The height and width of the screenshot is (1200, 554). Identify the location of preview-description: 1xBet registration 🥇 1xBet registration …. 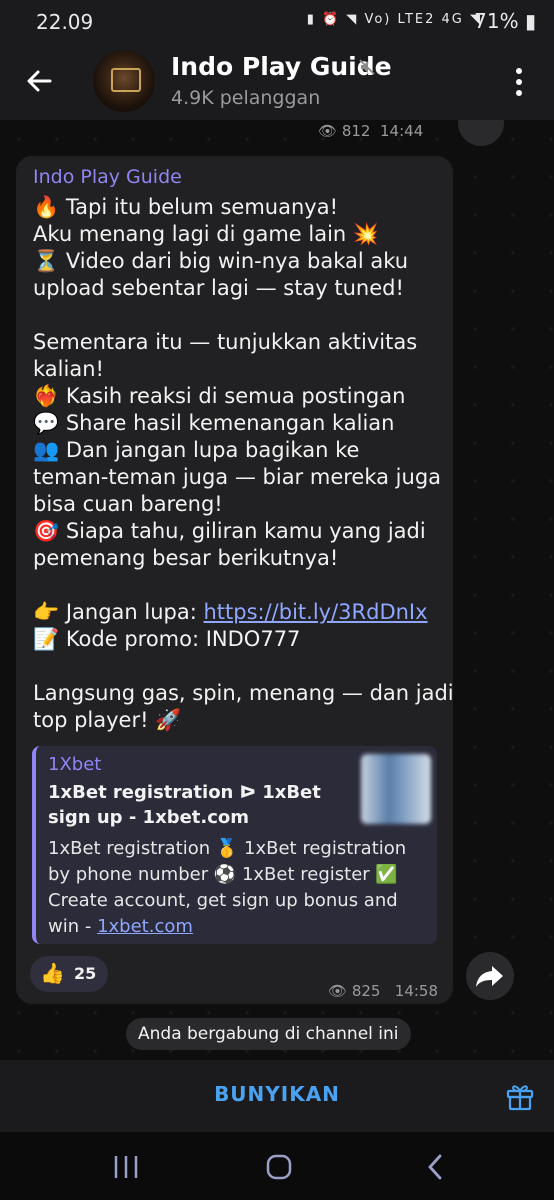
(240, 888).